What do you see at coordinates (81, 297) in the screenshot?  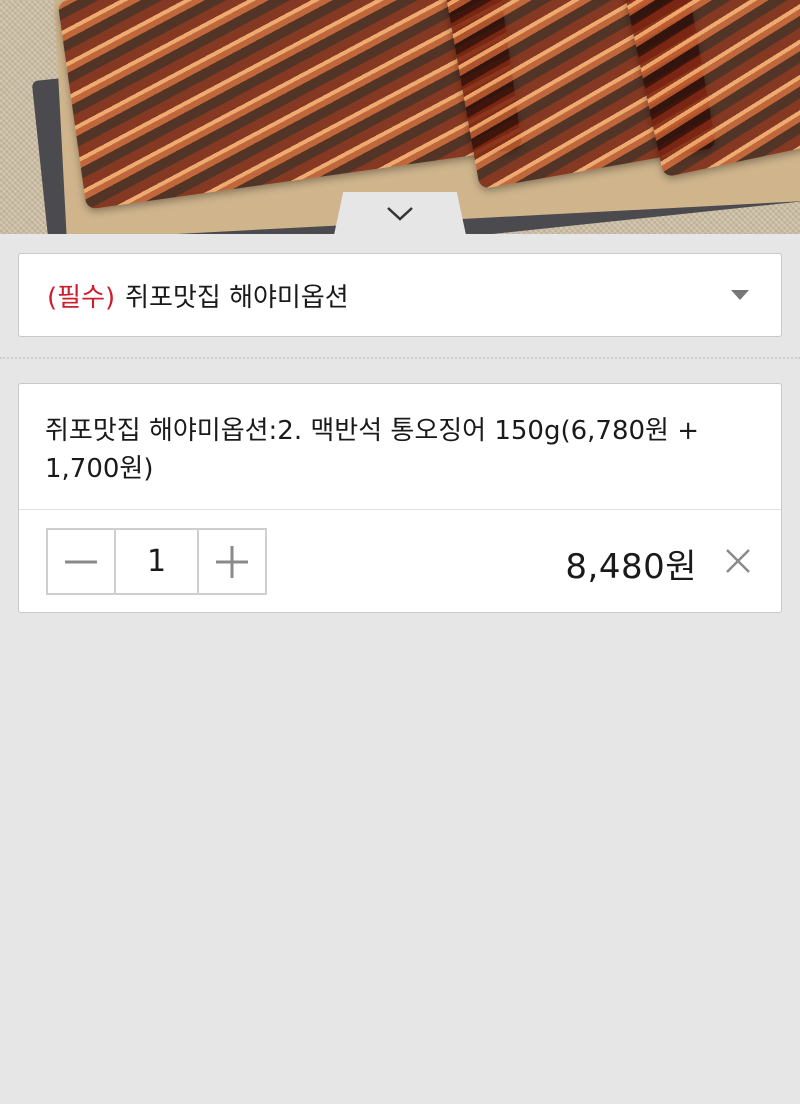 I see `required-label: (필수)` at bounding box center [81, 297].